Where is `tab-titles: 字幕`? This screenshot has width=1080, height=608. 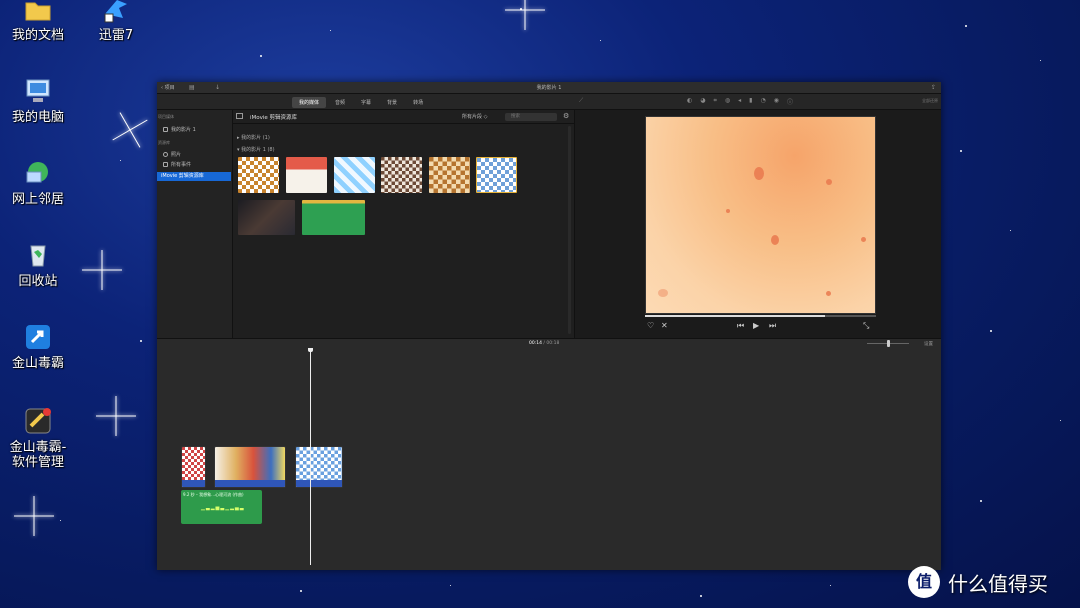
tab-titles: 字幕 is located at coordinates (366, 102).